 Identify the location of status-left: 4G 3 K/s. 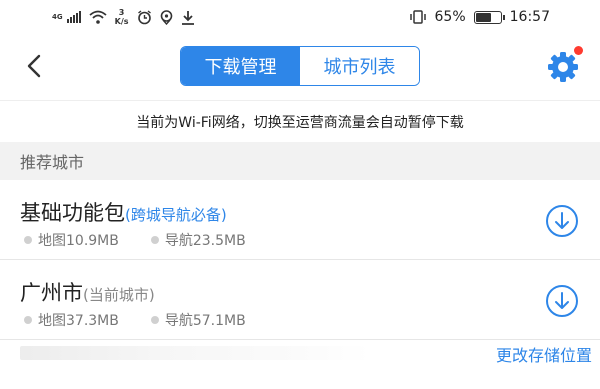
(123, 17).